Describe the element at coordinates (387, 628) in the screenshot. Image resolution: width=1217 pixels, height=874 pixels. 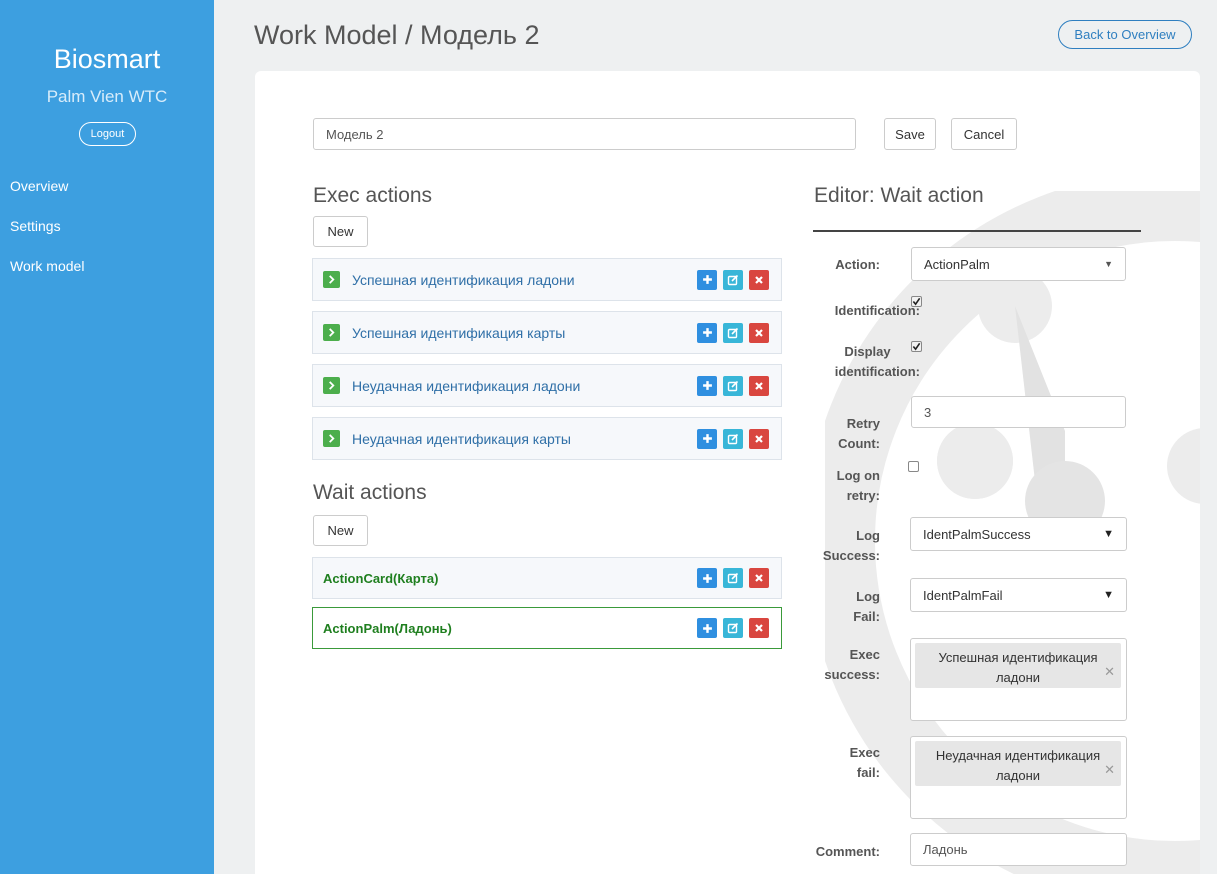
I see `wait-item-label: ActionPalm(Ладонь)` at that location.